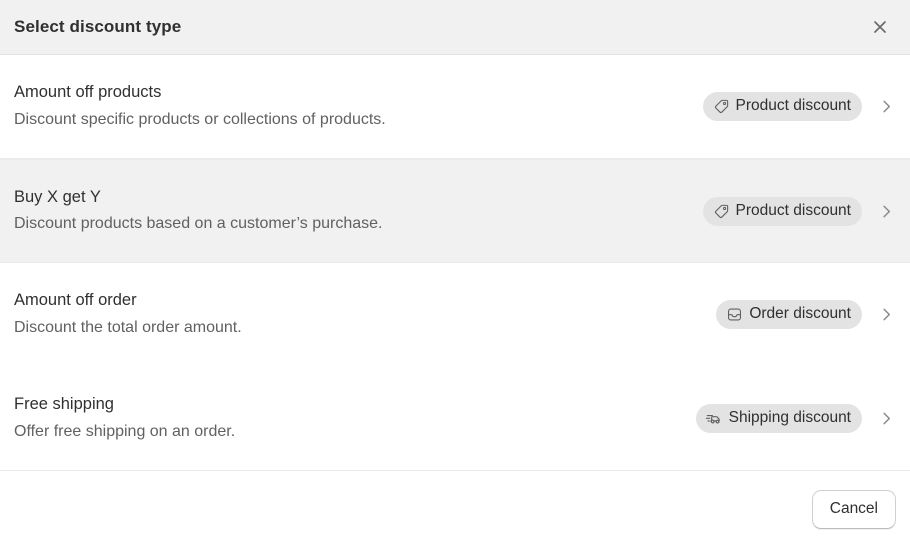 This screenshot has height=545, width=910. I want to click on option-title: Amount off order, so click(75, 300).